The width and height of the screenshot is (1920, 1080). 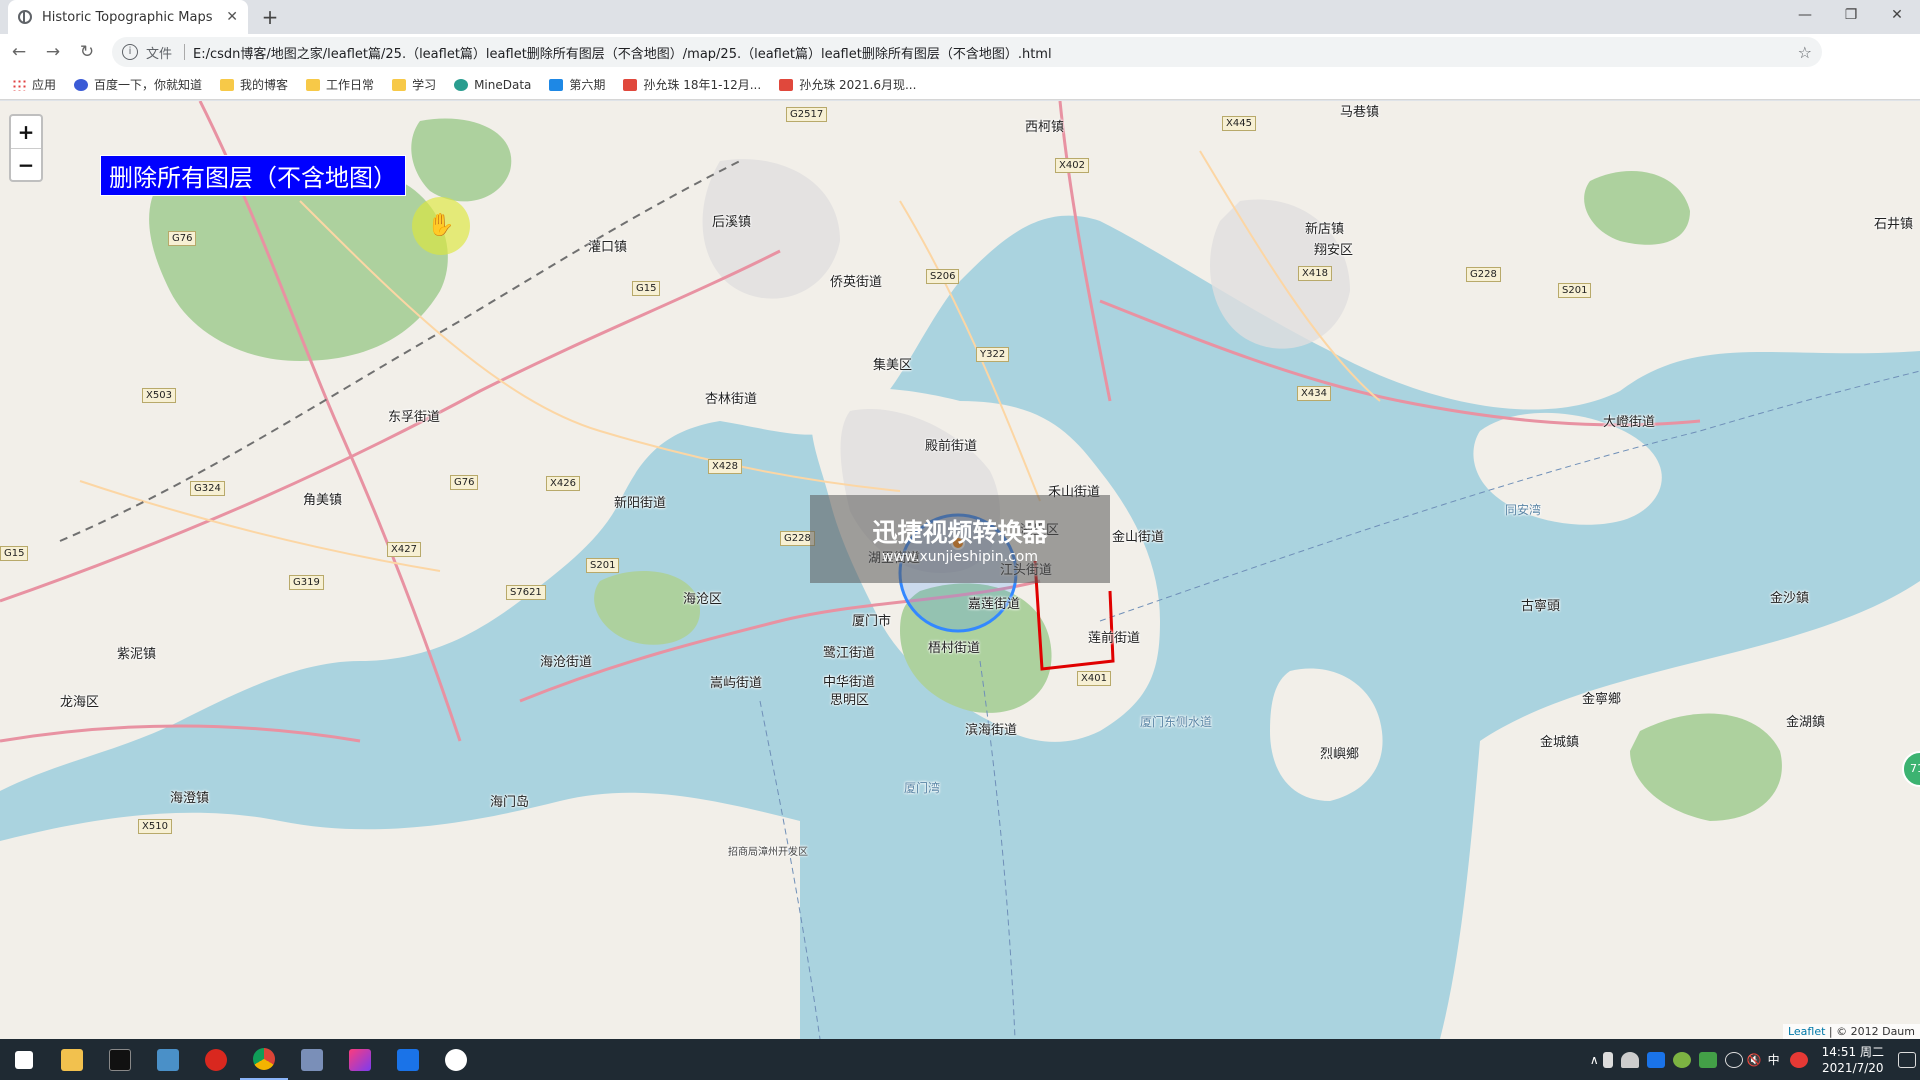 What do you see at coordinates (1806, 722) in the screenshot?
I see `place-label: 金湖鎮` at bounding box center [1806, 722].